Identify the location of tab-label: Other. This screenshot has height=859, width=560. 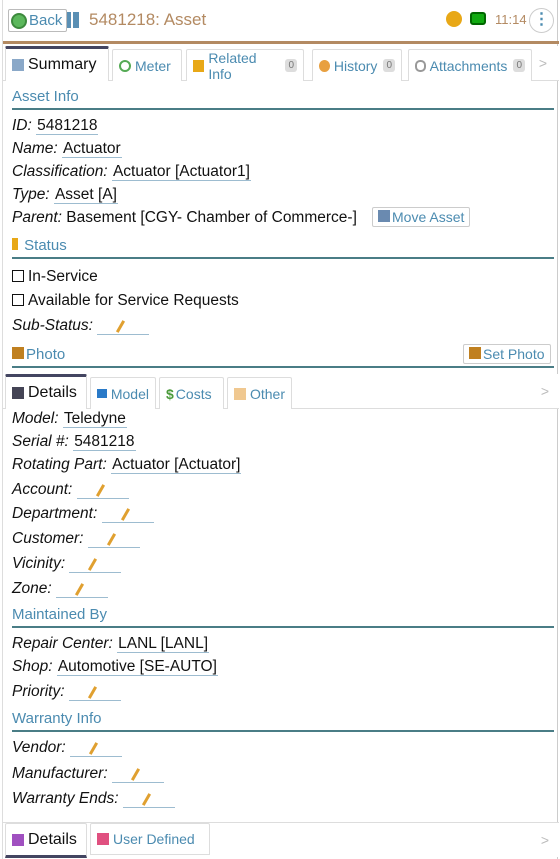
(267, 393).